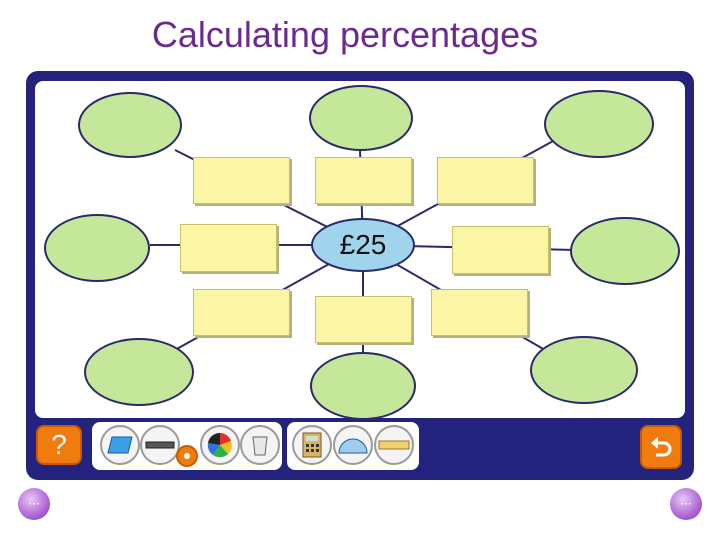  I want to click on answer-ellipse-bottom-right, so click(584, 370).